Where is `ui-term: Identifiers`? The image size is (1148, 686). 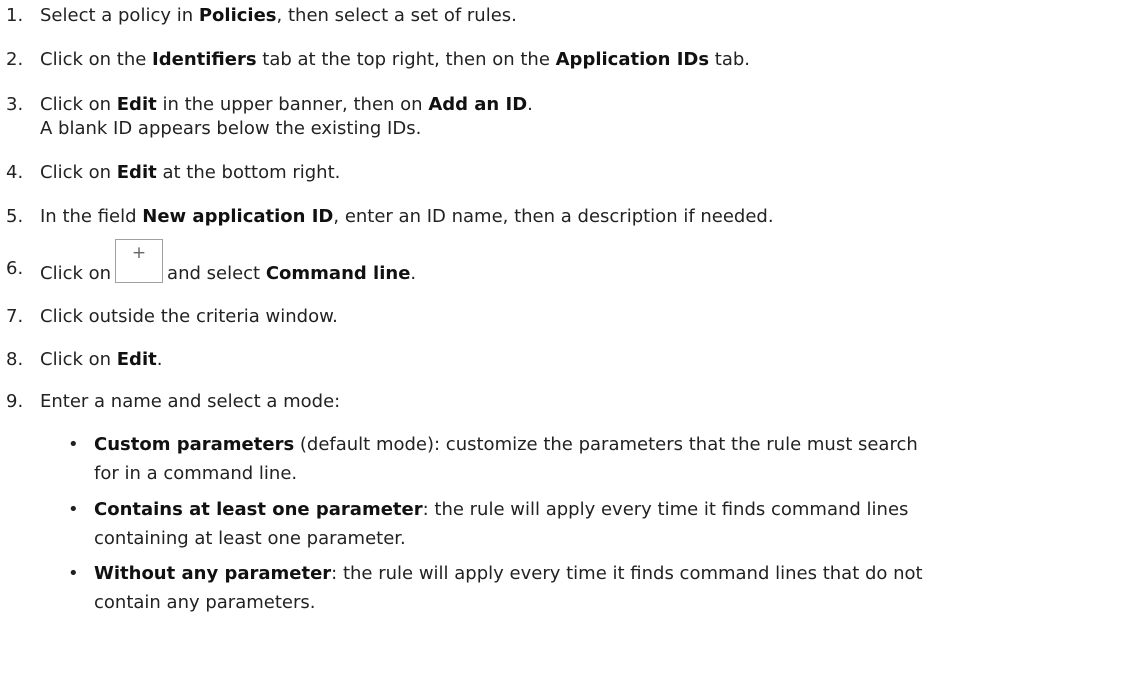
ui-term: Identifiers is located at coordinates (204, 59).